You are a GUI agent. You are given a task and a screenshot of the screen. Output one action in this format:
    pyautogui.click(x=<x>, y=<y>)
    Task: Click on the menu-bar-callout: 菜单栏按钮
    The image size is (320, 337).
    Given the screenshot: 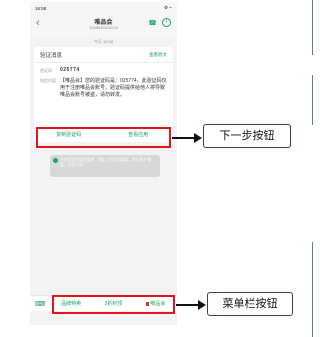 What is the action you would take?
    pyautogui.click(x=250, y=304)
    